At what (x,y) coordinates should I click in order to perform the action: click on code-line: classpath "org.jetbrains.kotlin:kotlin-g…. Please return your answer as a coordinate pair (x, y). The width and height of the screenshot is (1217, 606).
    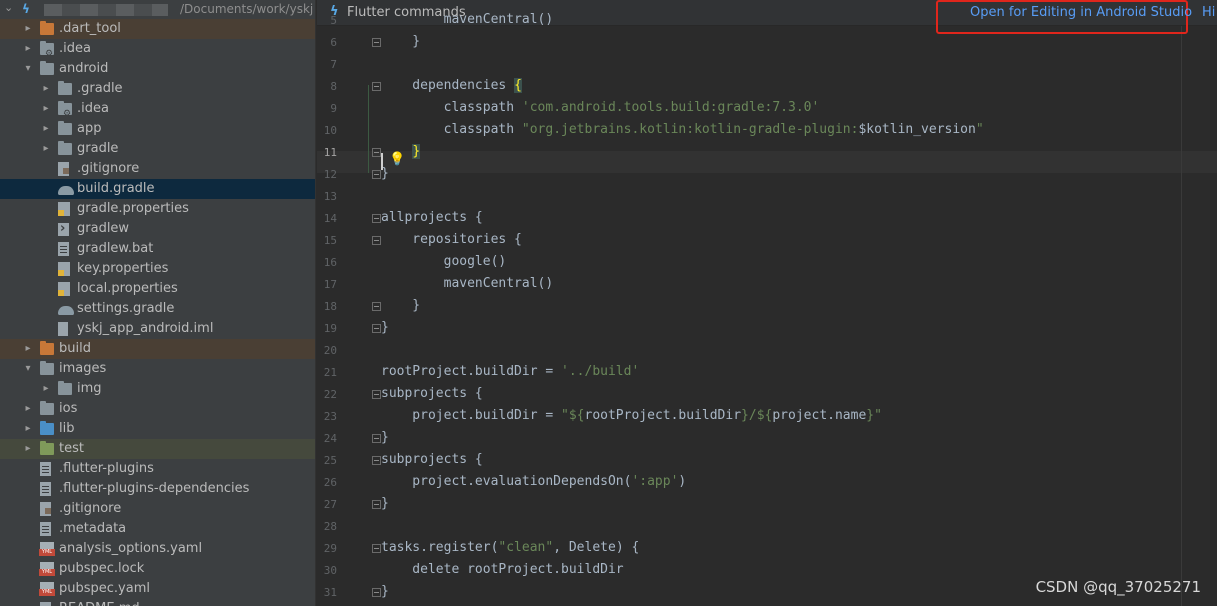
    Looking at the image, I should click on (682, 130).